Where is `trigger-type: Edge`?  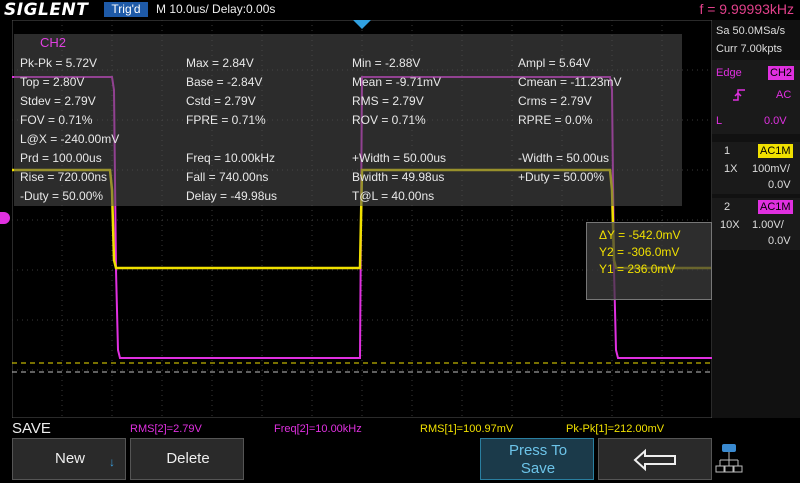
trigger-type: Edge is located at coordinates (729, 73).